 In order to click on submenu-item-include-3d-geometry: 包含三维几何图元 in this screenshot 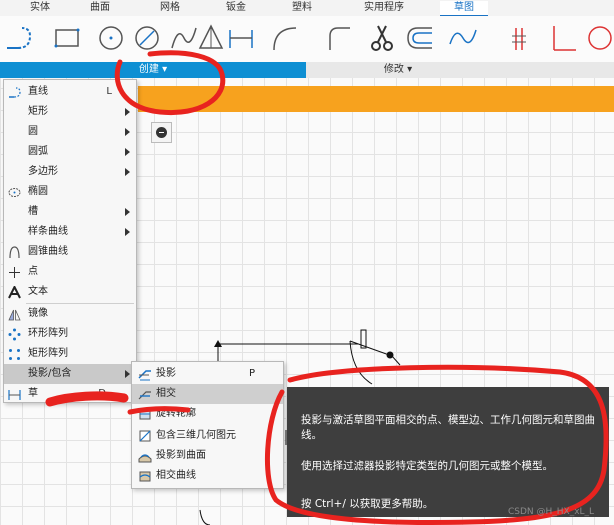, I will do `click(207, 436)`.